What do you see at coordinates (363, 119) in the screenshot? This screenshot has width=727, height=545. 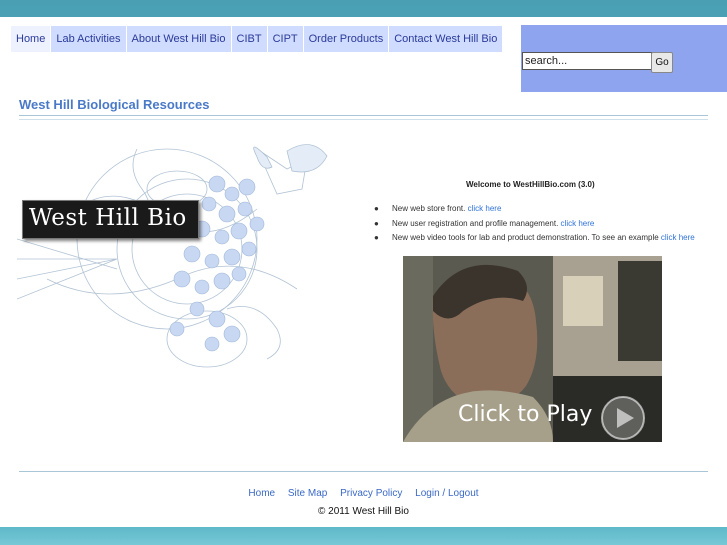 I see `header-divider-secondary` at bounding box center [363, 119].